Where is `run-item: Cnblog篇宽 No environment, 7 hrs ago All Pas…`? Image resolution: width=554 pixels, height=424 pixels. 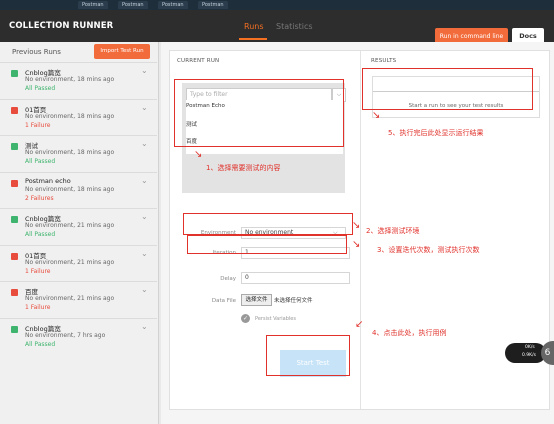 run-item: Cnblog篇宽 No environment, 7 hrs ago All Pas… is located at coordinates (78, 336).